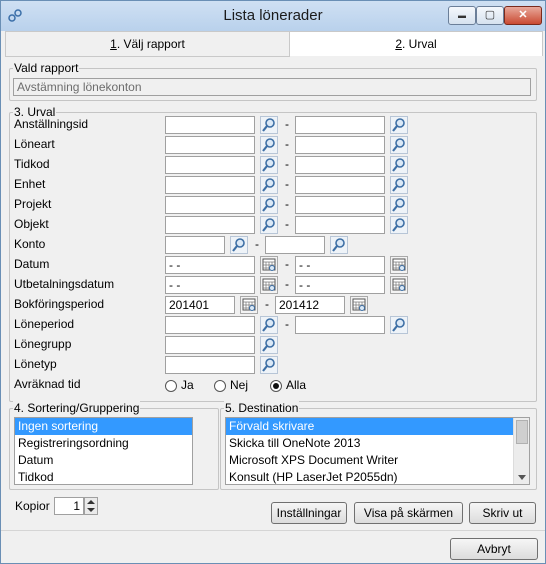 The height and width of the screenshot is (564, 546). I want to click on loneart-to-search-icon, so click(399, 145).